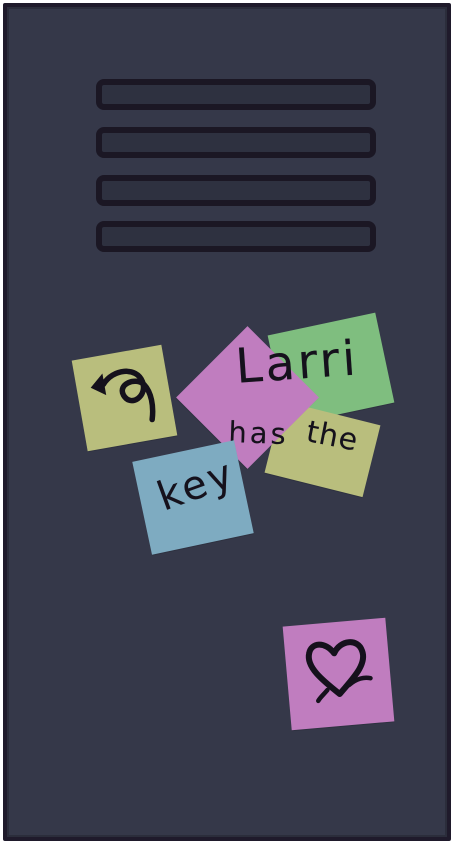 Image resolution: width=456 pixels, height=845 pixels. I want to click on the-note-text: the, so click(332, 436).